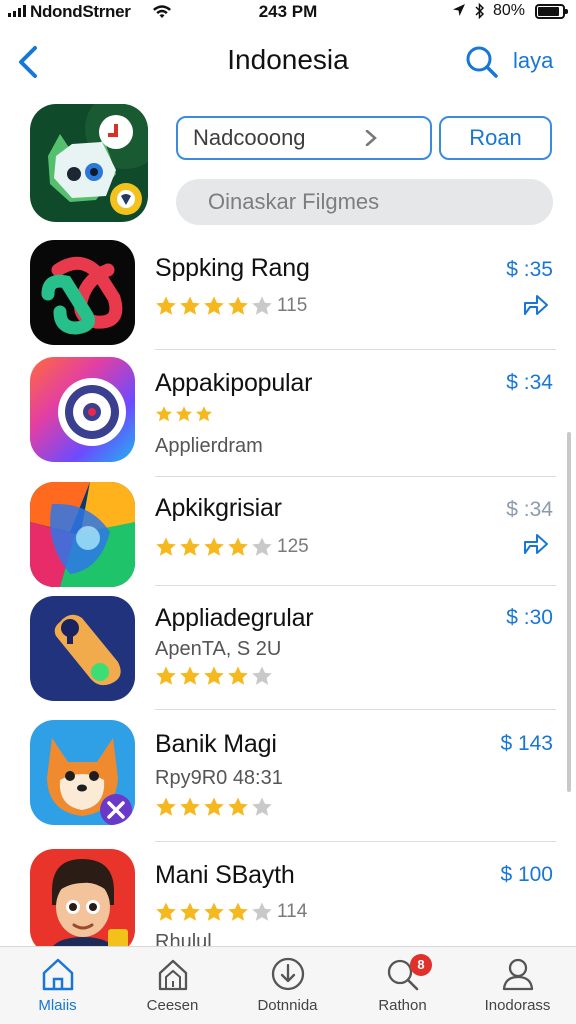 This screenshot has width=576, height=1024. Describe the element at coordinates (459, 10) in the screenshot. I see `location-arrow-icon` at that location.